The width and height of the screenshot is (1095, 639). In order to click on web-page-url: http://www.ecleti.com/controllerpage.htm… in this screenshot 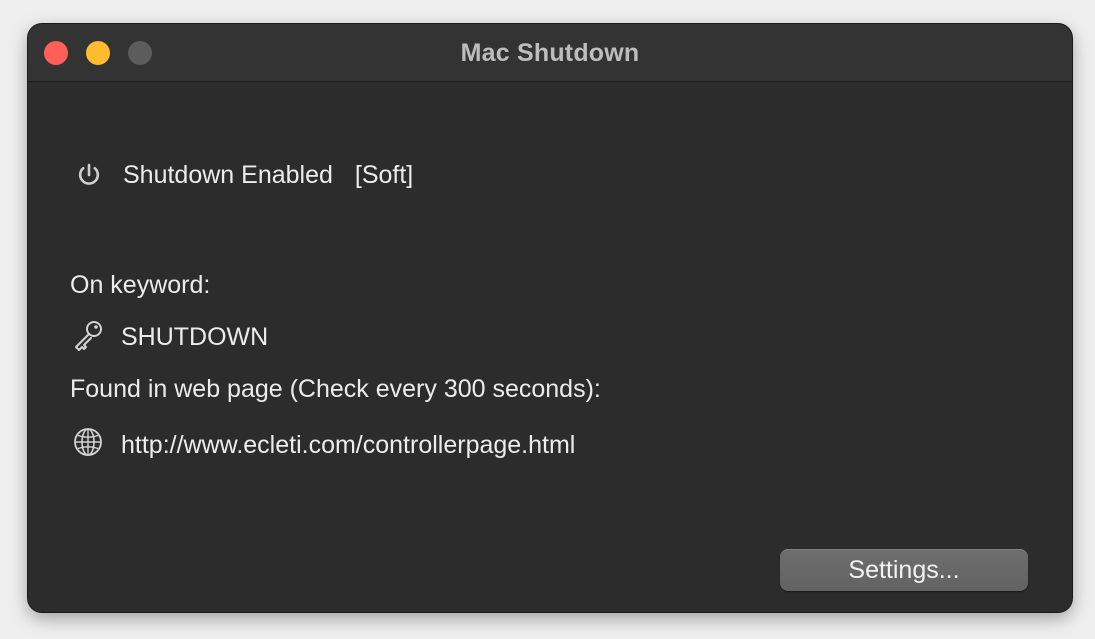, I will do `click(348, 445)`.